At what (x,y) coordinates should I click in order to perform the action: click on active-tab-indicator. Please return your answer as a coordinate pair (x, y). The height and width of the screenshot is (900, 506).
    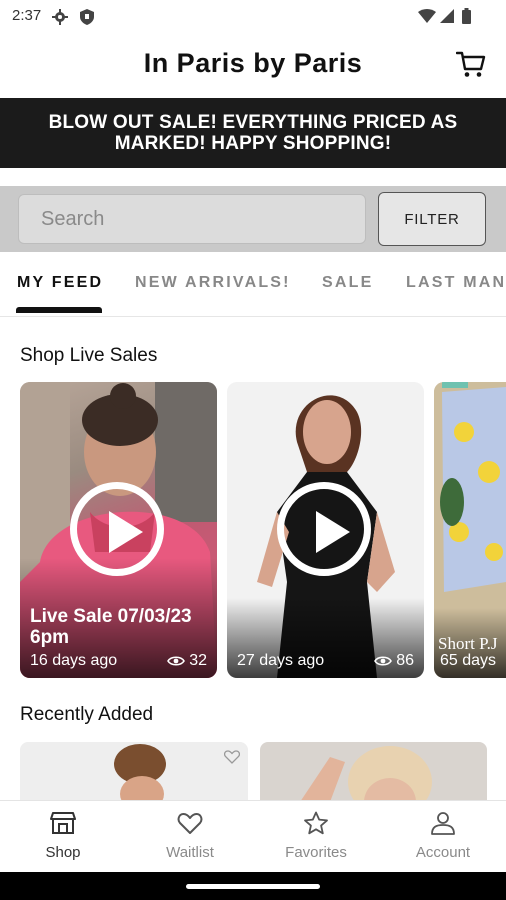
    Looking at the image, I should click on (59, 310).